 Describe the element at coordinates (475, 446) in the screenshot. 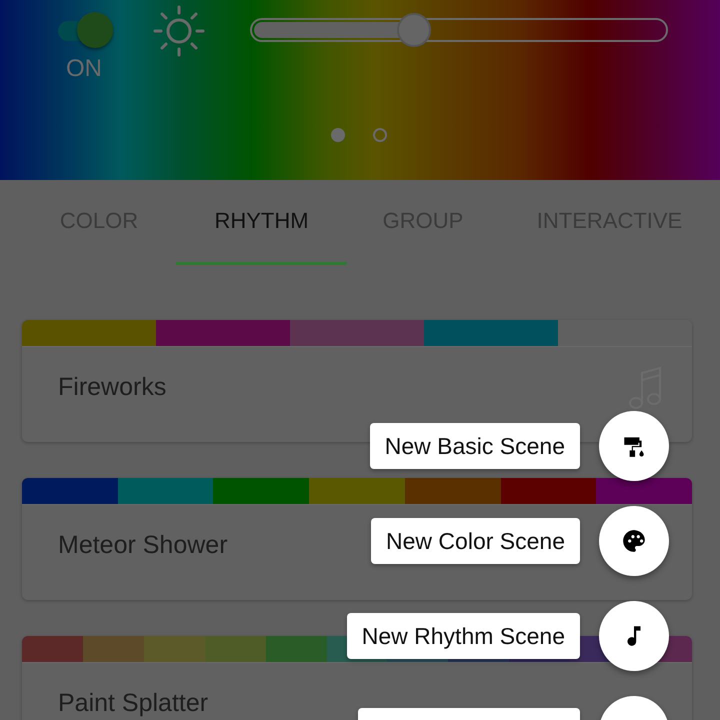

I see `action-tooltip: New Basic Scene` at that location.